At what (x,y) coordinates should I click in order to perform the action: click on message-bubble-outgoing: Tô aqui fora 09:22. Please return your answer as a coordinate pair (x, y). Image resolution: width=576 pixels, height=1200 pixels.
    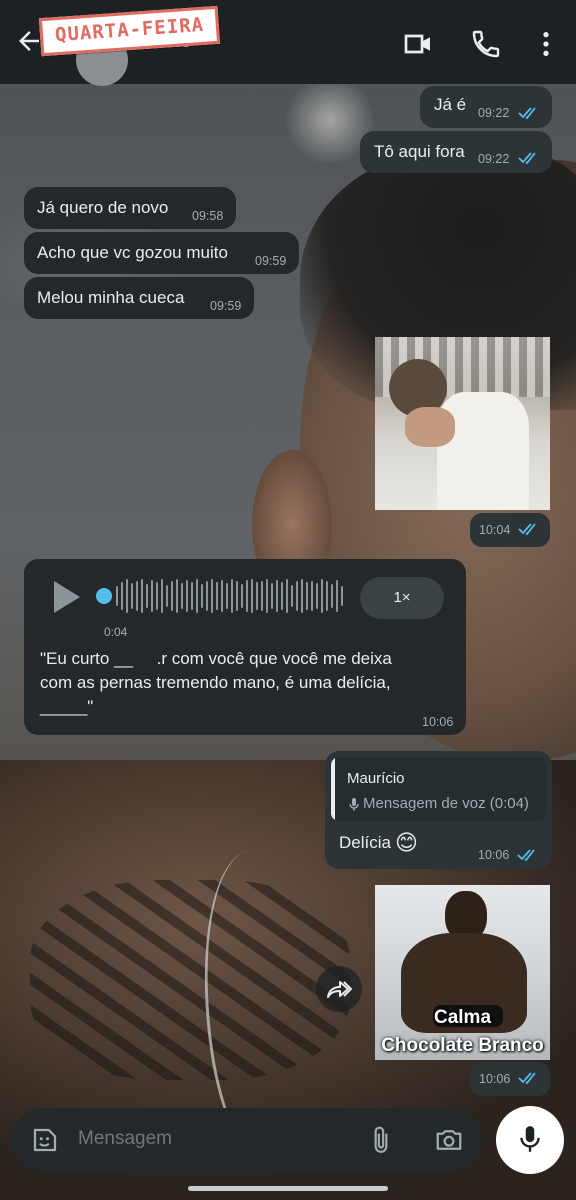
    Looking at the image, I should click on (456, 152).